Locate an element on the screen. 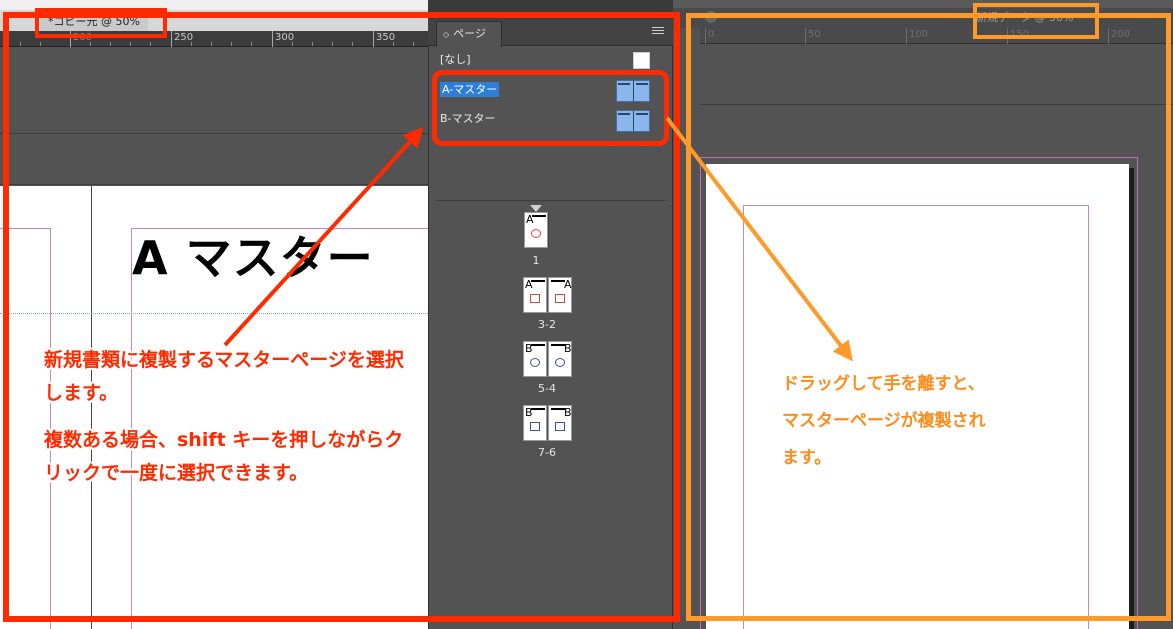  instruction-line: ます。 is located at coordinates (807, 458).